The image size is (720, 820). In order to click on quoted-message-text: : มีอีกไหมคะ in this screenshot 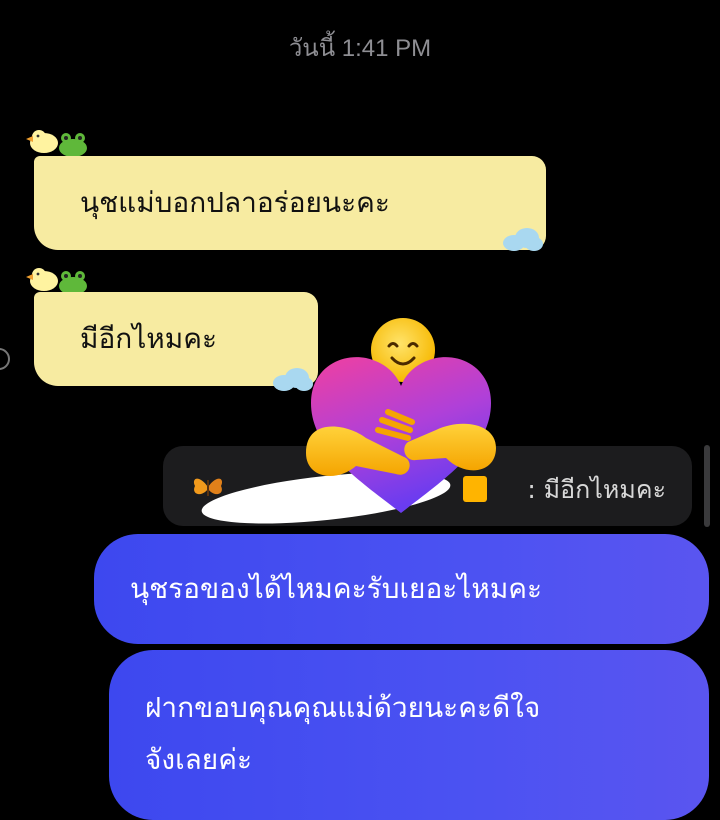, I will do `click(596, 489)`.